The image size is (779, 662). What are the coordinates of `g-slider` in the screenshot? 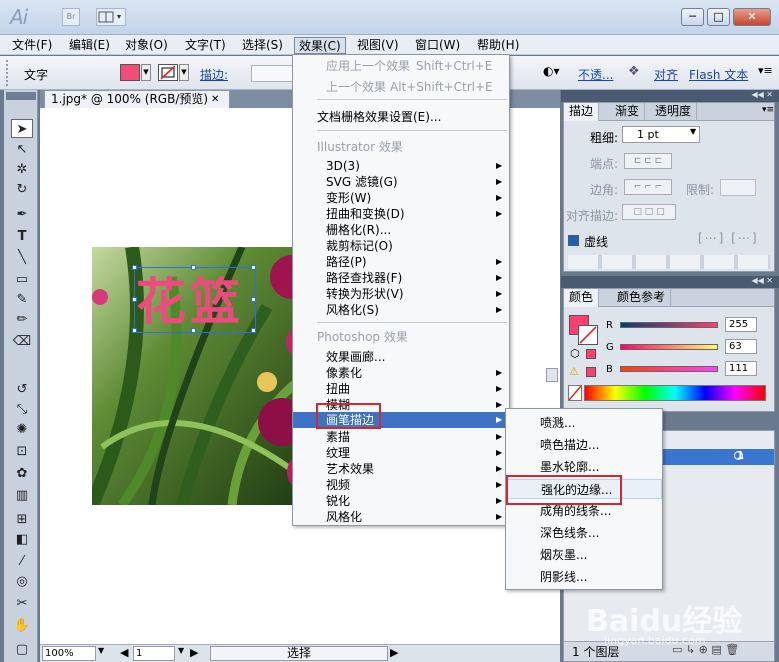 It's located at (669, 347).